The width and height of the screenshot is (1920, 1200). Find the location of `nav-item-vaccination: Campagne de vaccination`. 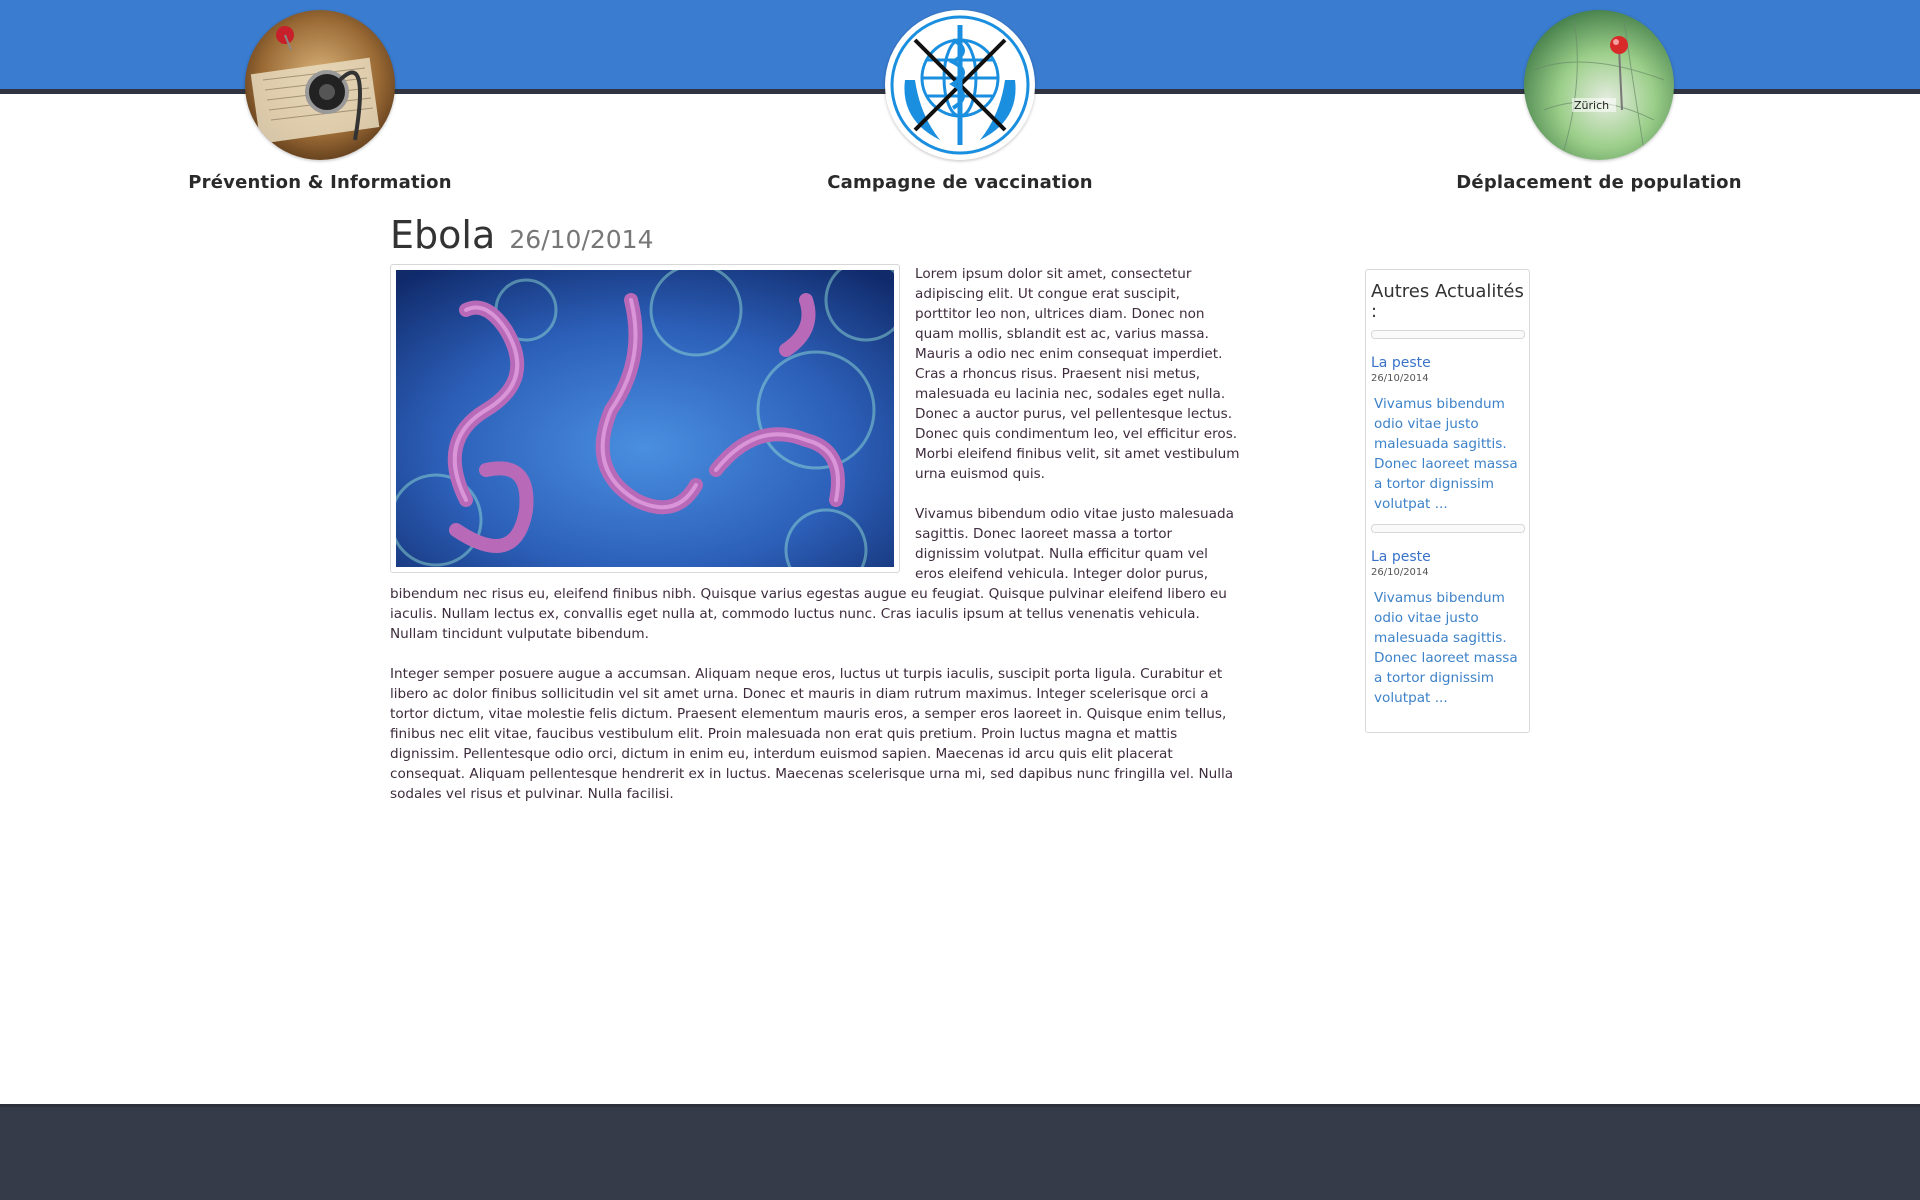

nav-item-vaccination: Campagne de vaccination is located at coordinates (960, 101).